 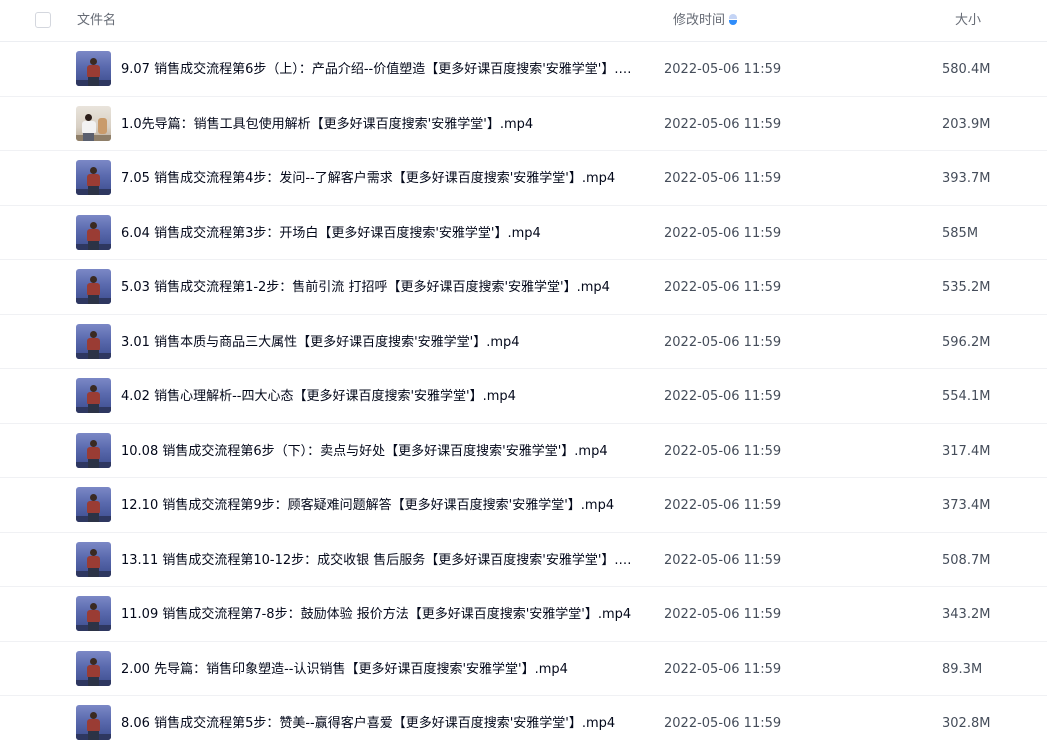 What do you see at coordinates (96, 21) in the screenshot?
I see `column-header-name: 文件名` at bounding box center [96, 21].